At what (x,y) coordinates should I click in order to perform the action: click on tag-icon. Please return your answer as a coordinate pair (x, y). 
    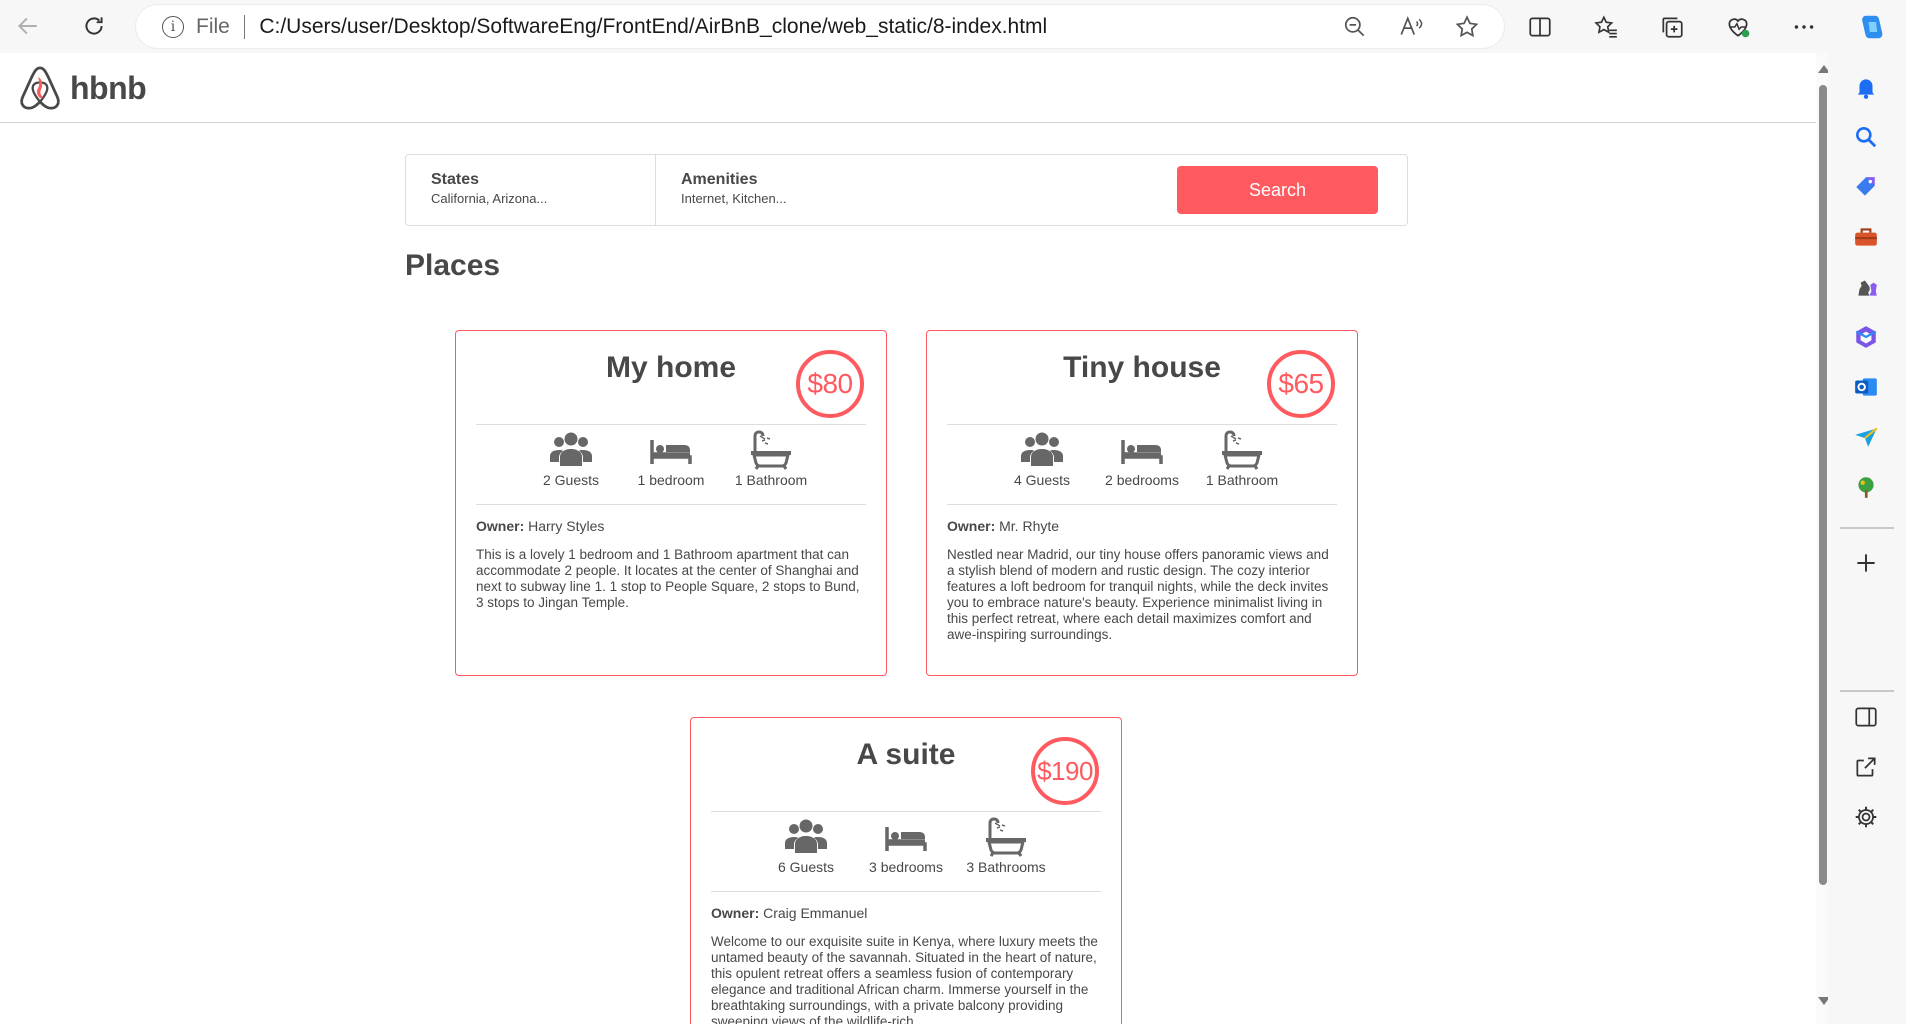
    Looking at the image, I should click on (1865, 186).